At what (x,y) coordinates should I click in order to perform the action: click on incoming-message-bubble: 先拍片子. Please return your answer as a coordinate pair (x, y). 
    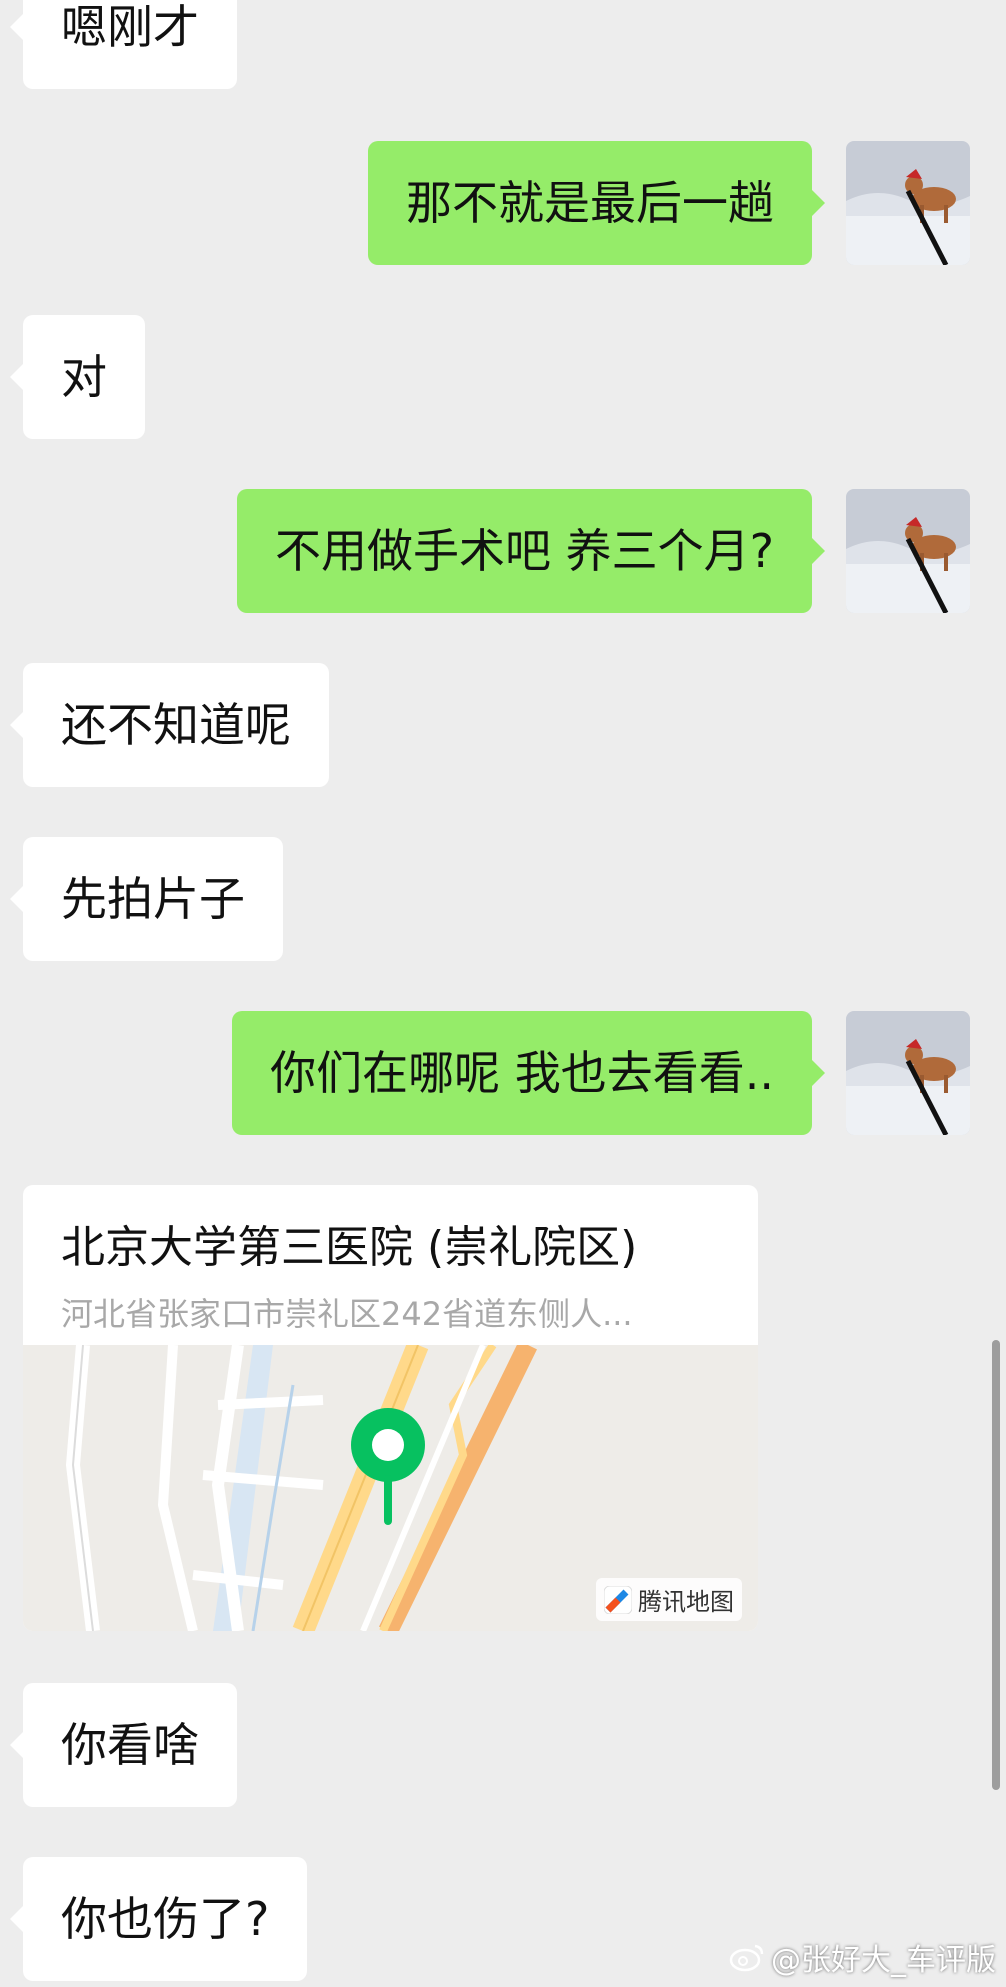
    Looking at the image, I should click on (146, 899).